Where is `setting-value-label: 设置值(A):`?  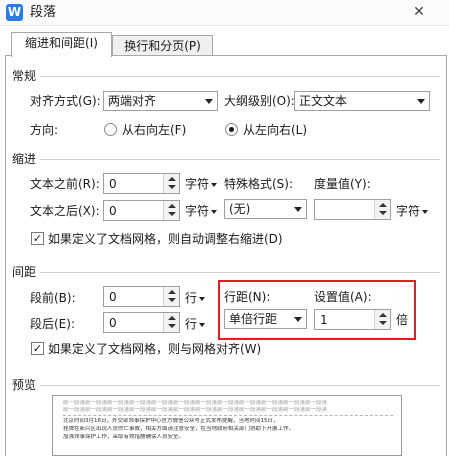
setting-value-label: 设置值(A): is located at coordinates (343, 297).